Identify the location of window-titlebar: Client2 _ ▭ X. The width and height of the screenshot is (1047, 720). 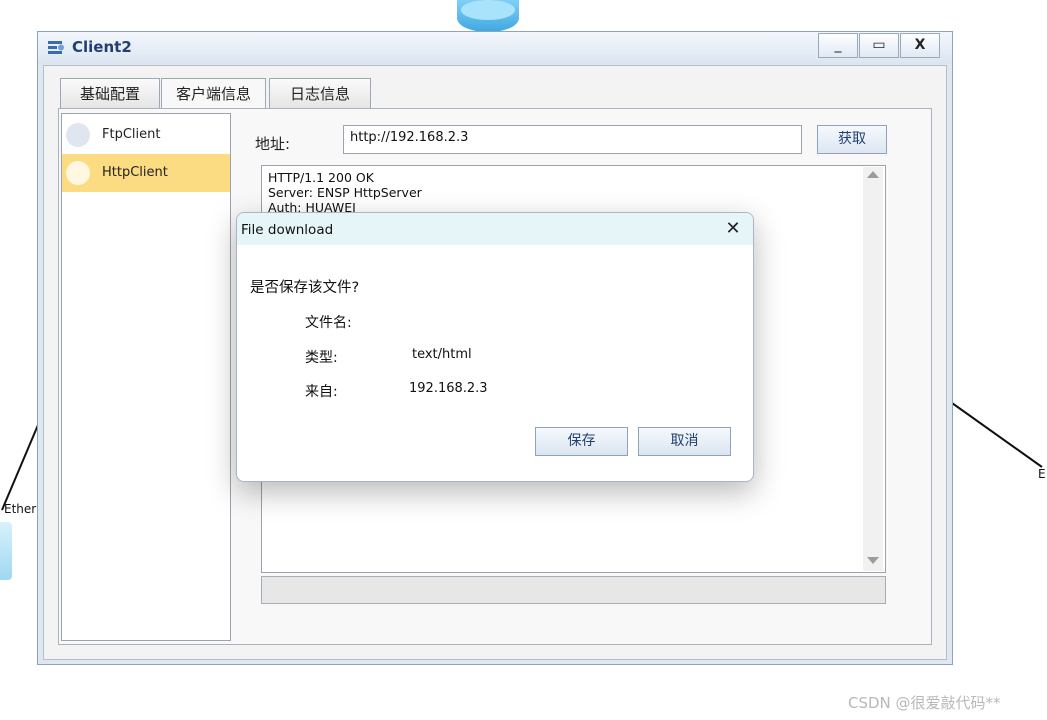
(495, 48).